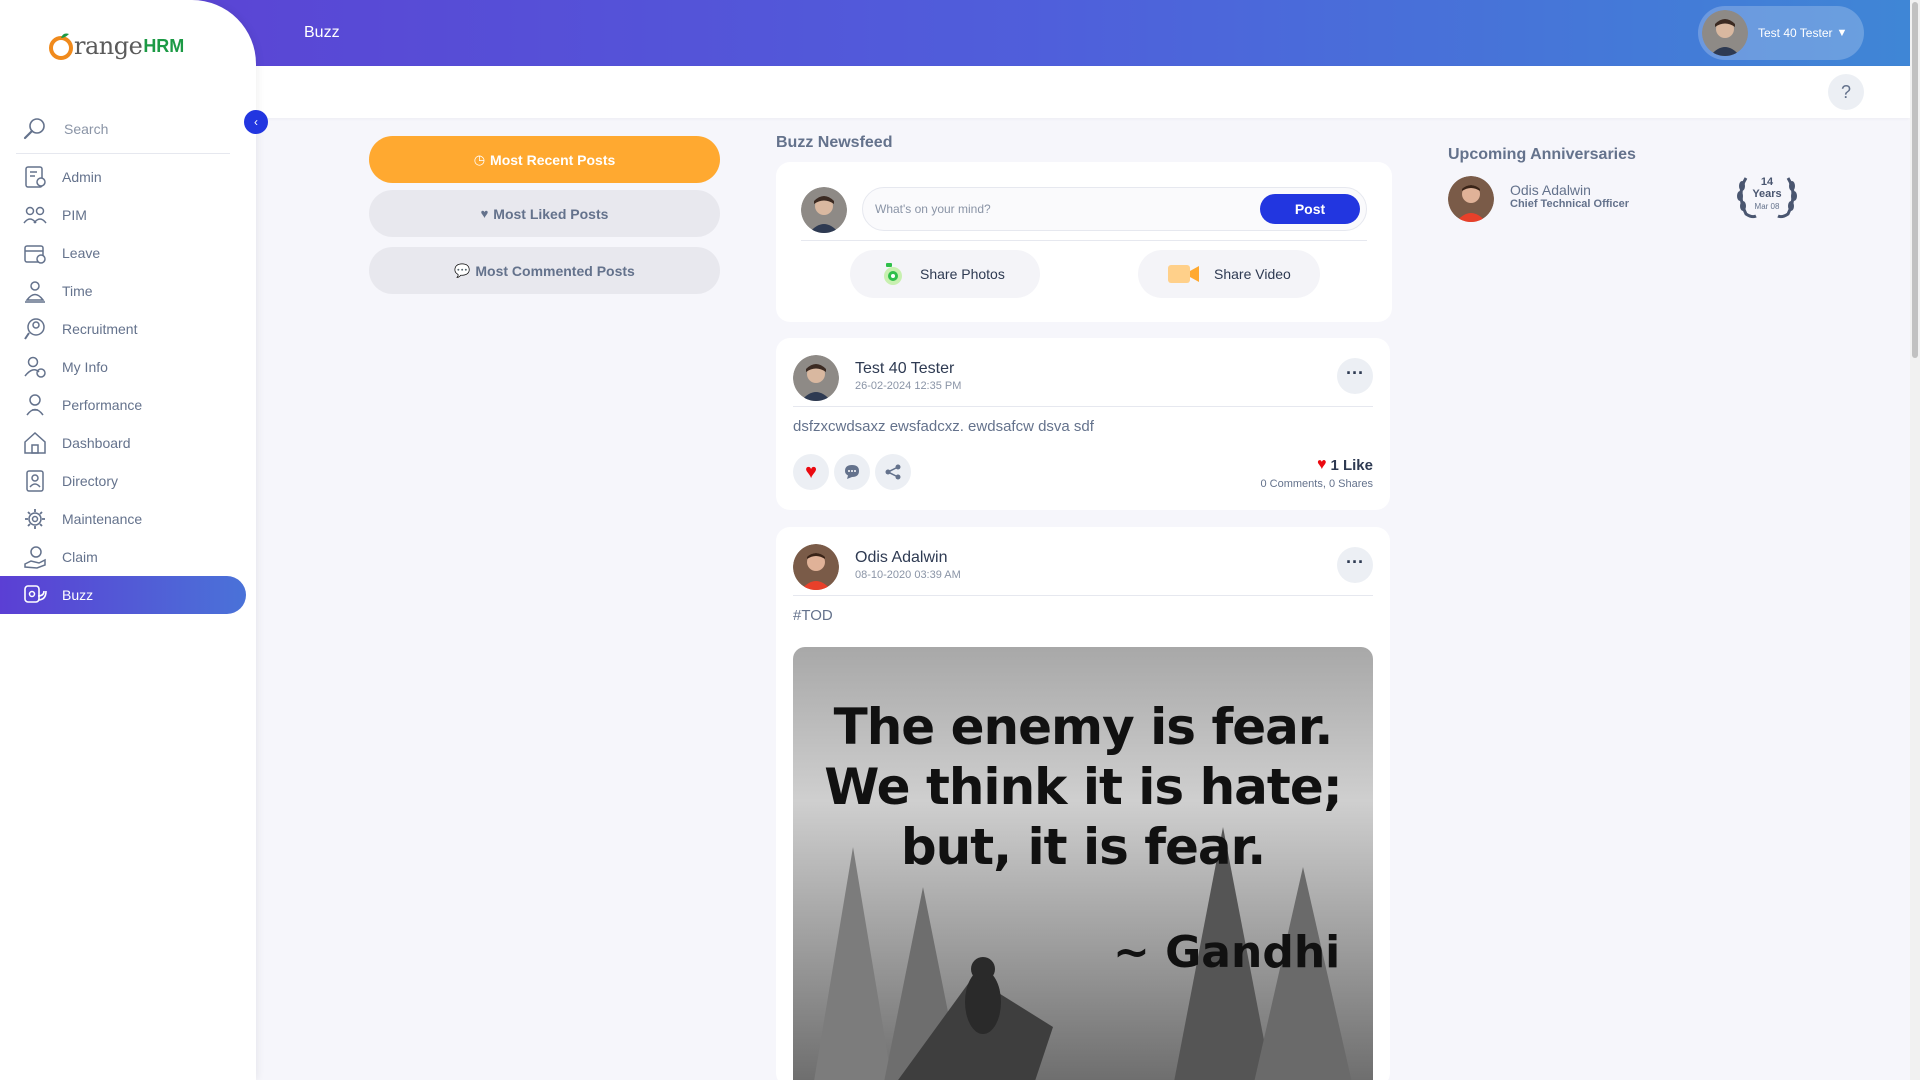 The height and width of the screenshot is (1080, 1920). Describe the element at coordinates (128, 177) in the screenshot. I see `sidebar-item-admin: Admin` at that location.